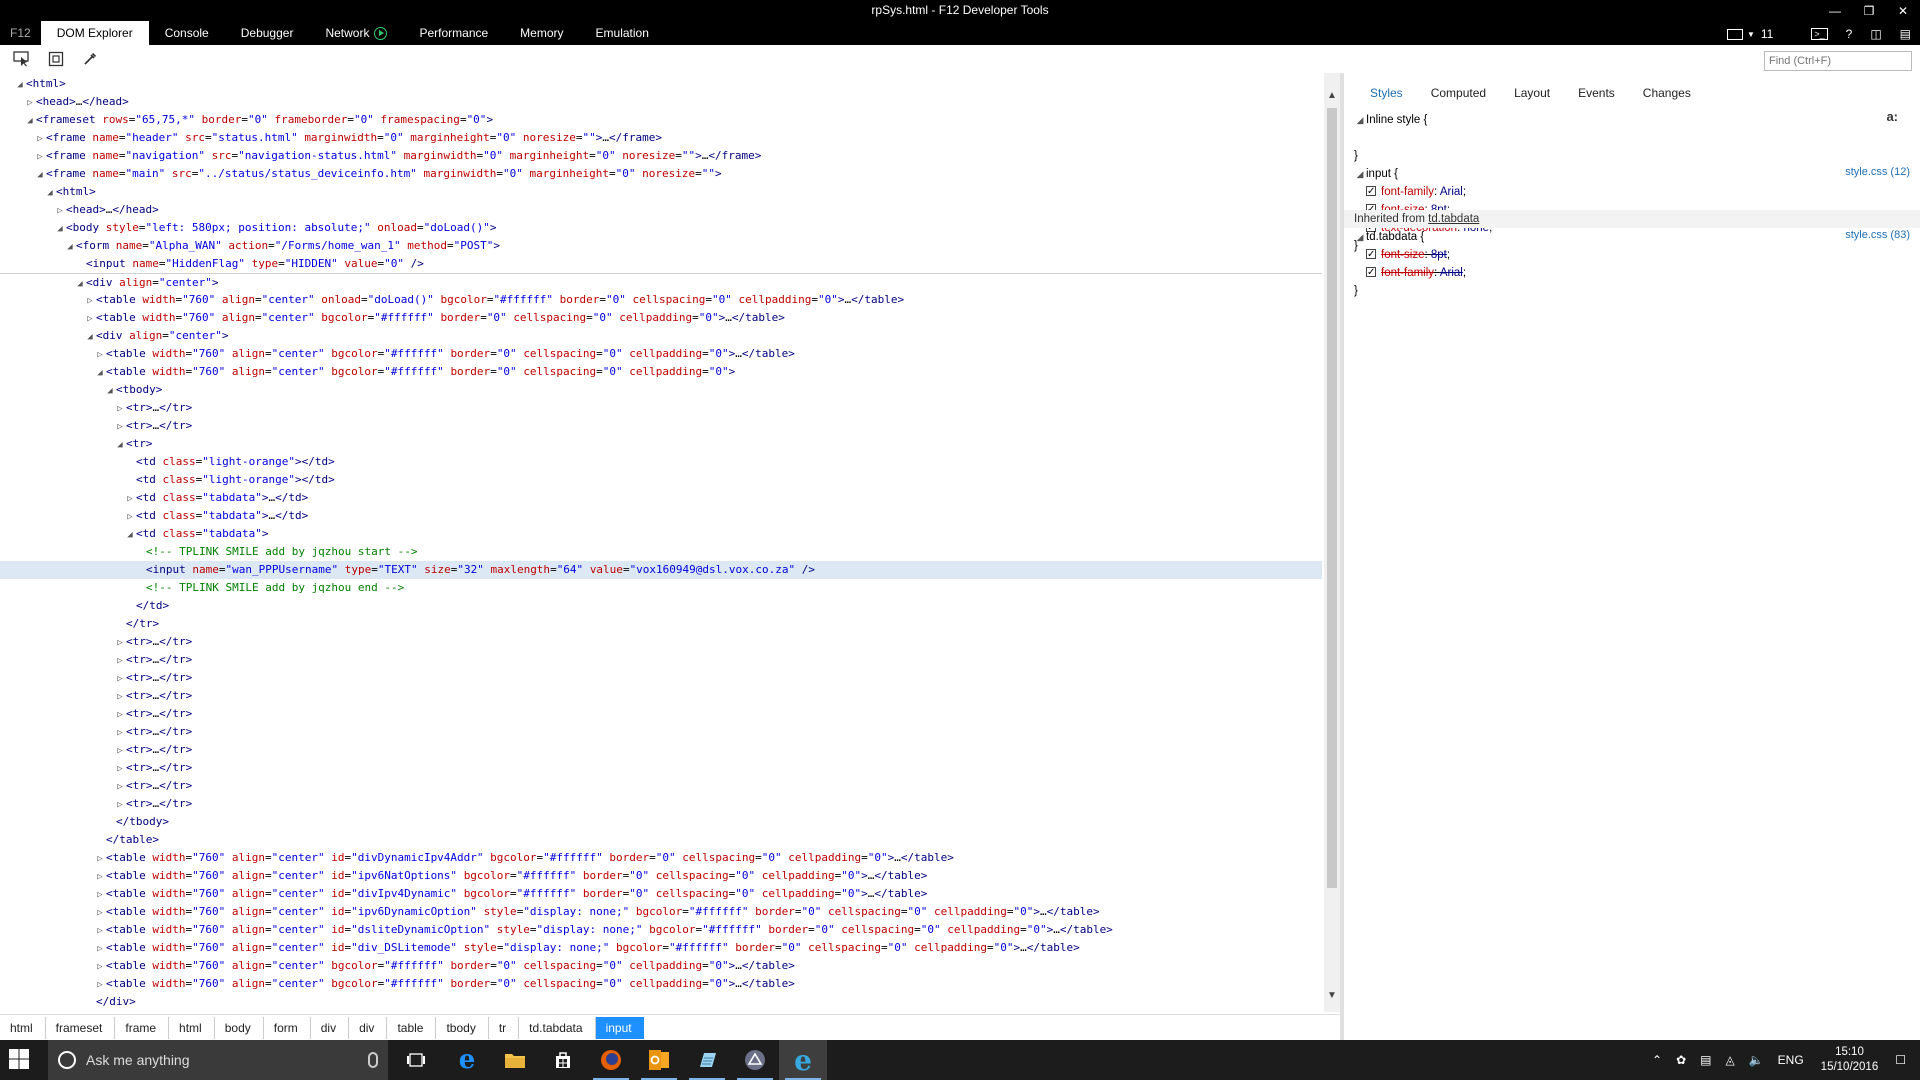 The height and width of the screenshot is (1080, 1920). What do you see at coordinates (1532, 93) in the screenshot?
I see `tab-layout: Layout` at bounding box center [1532, 93].